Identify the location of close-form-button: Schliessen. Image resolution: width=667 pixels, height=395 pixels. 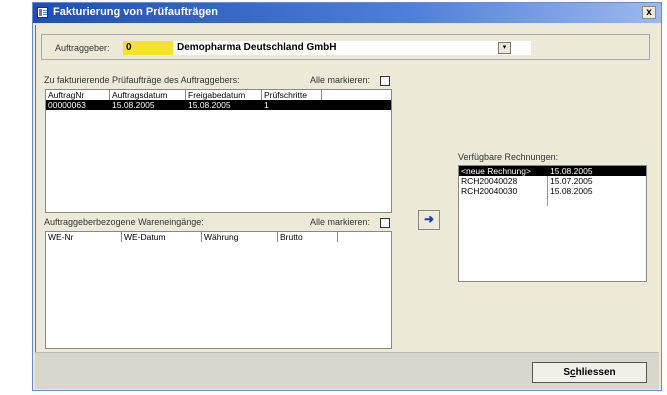
(589, 372).